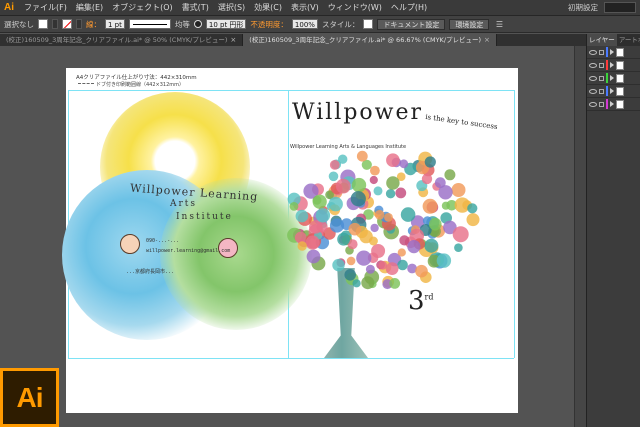 This screenshot has width=640, height=427. Describe the element at coordinates (358, 112) in the screenshot. I see `right-title: Willpower` at that location.